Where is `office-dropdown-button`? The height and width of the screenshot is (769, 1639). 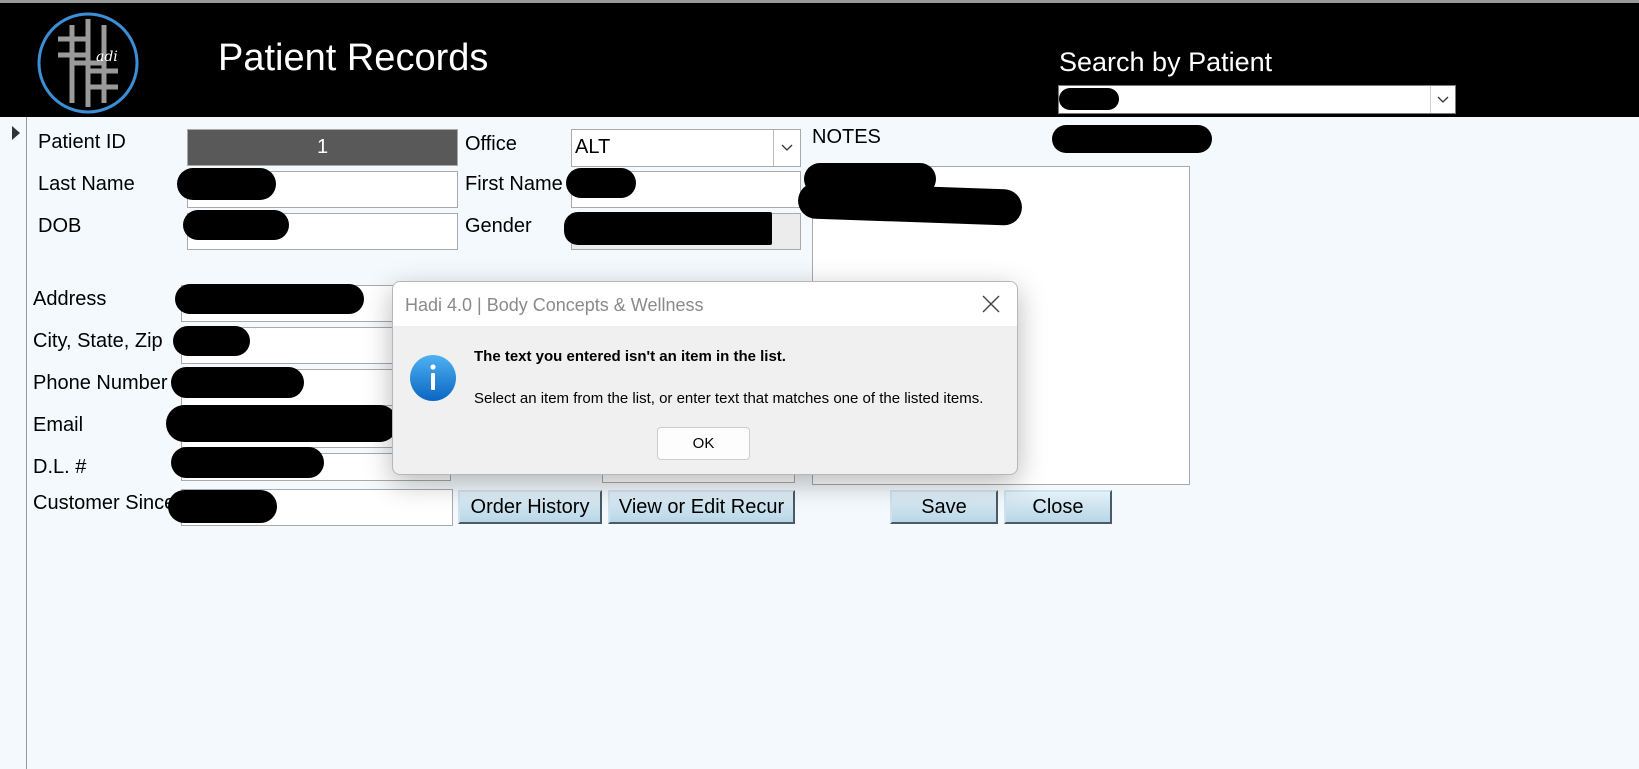
office-dropdown-button is located at coordinates (786, 148).